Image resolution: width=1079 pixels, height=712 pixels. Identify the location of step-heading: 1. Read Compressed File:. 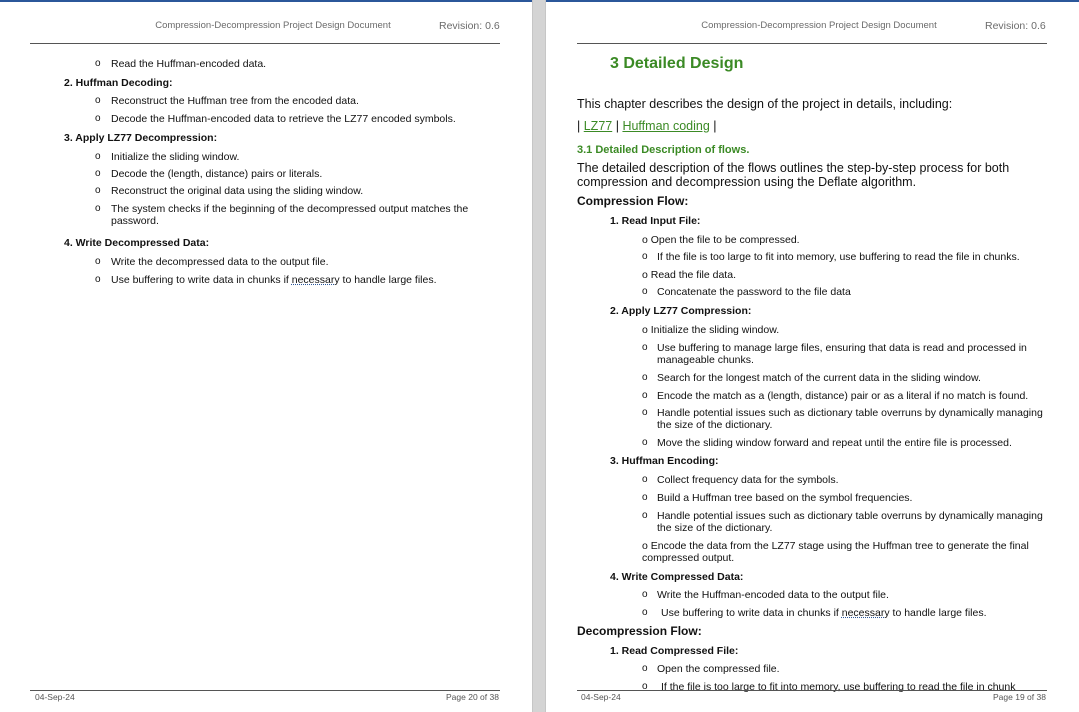
(674, 651).